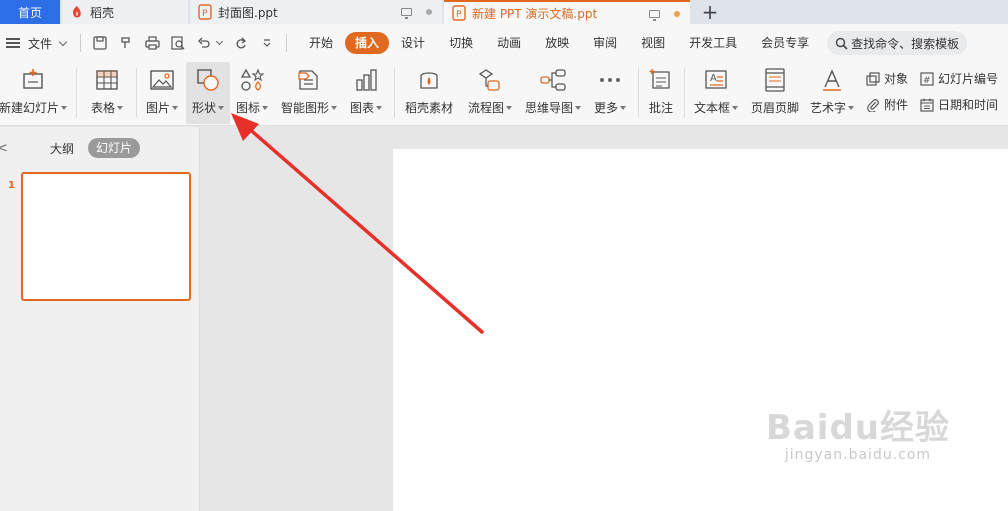  I want to click on customize-toolbar-icon, so click(267, 43).